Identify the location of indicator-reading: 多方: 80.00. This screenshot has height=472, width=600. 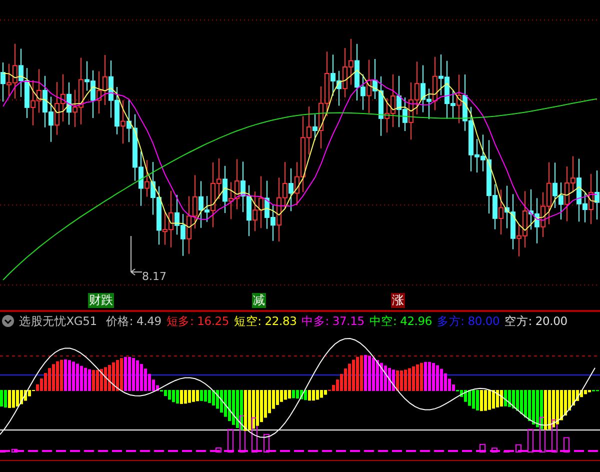
(468, 321).